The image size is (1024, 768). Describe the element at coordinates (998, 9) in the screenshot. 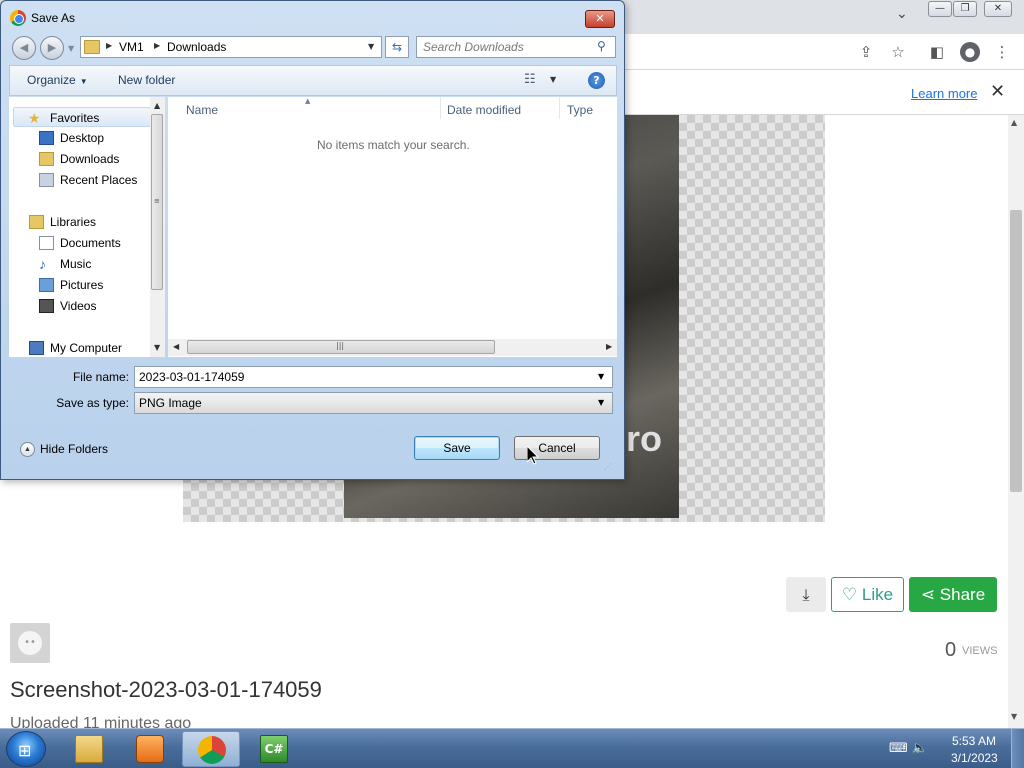

I see `window-close-button: ✕` at that location.